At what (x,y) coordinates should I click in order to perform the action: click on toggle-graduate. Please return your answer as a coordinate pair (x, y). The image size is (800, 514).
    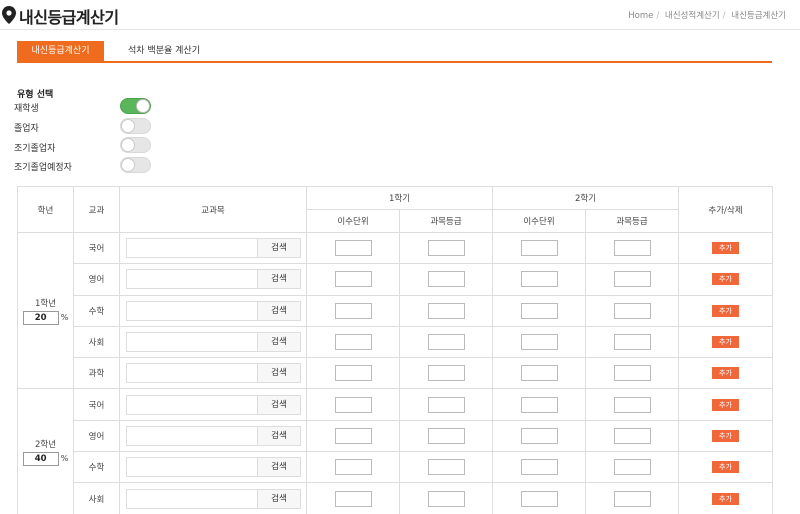
    Looking at the image, I should click on (135, 126).